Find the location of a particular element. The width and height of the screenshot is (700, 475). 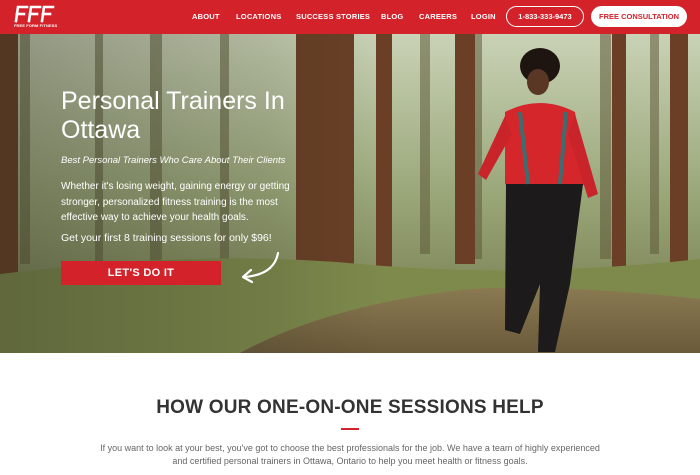

nav-blog: BLOG is located at coordinates (392, 16).